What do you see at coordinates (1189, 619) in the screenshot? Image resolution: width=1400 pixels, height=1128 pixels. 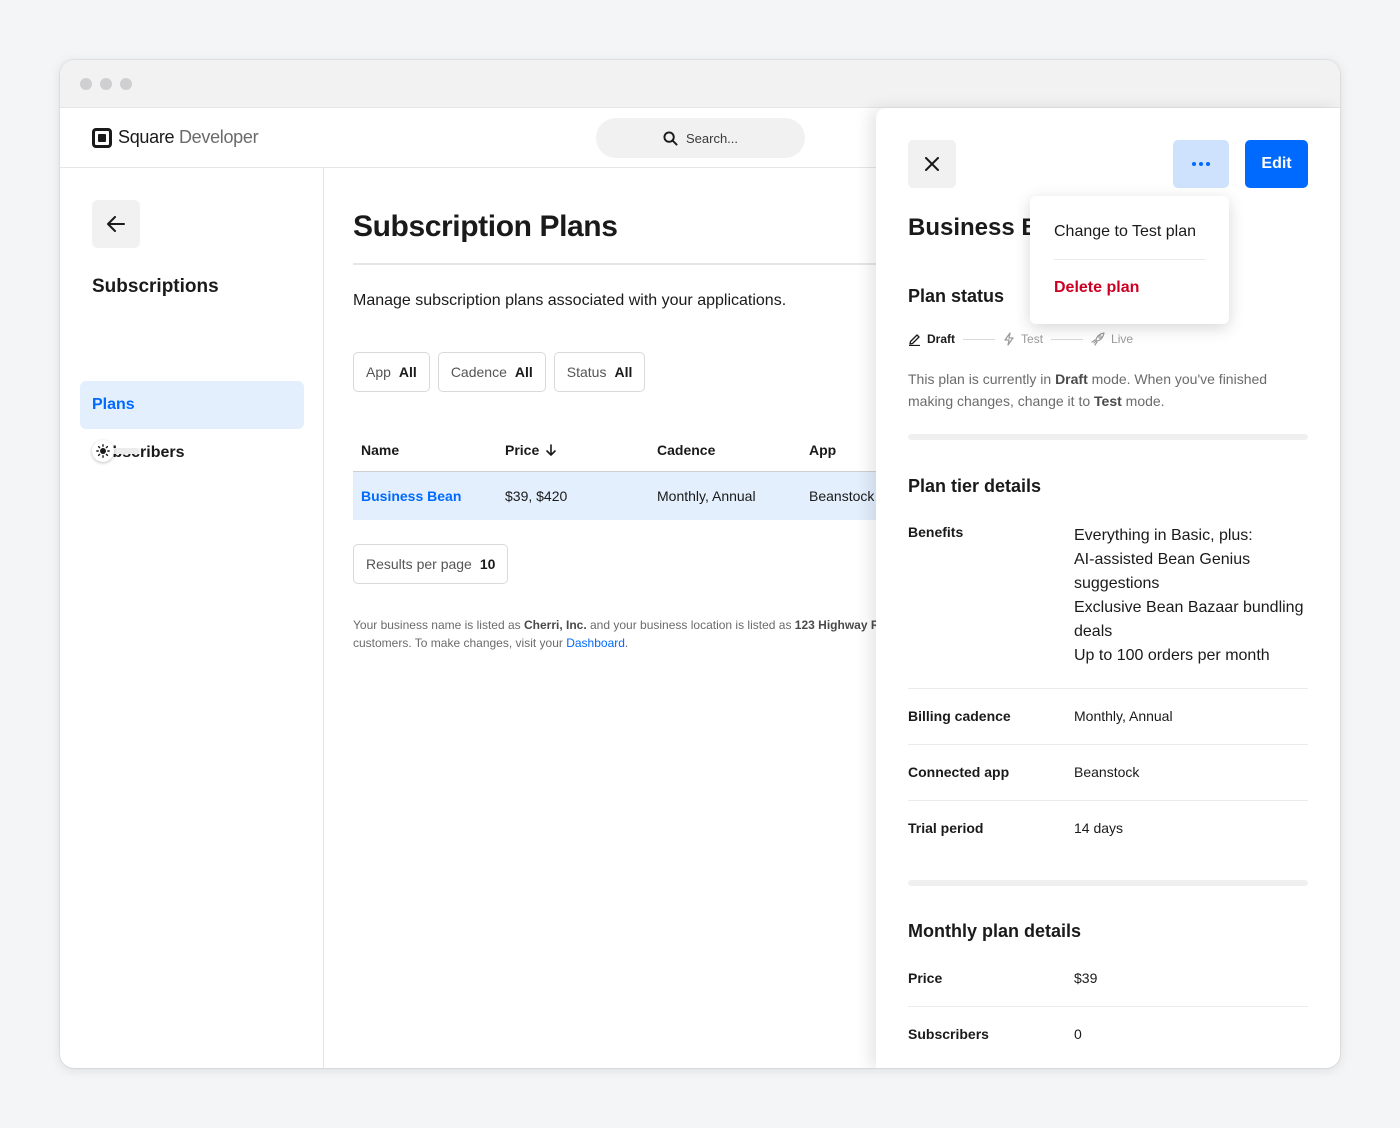 I see `benefit-item: Exclusive Bean Bazaar bundling deals` at bounding box center [1189, 619].